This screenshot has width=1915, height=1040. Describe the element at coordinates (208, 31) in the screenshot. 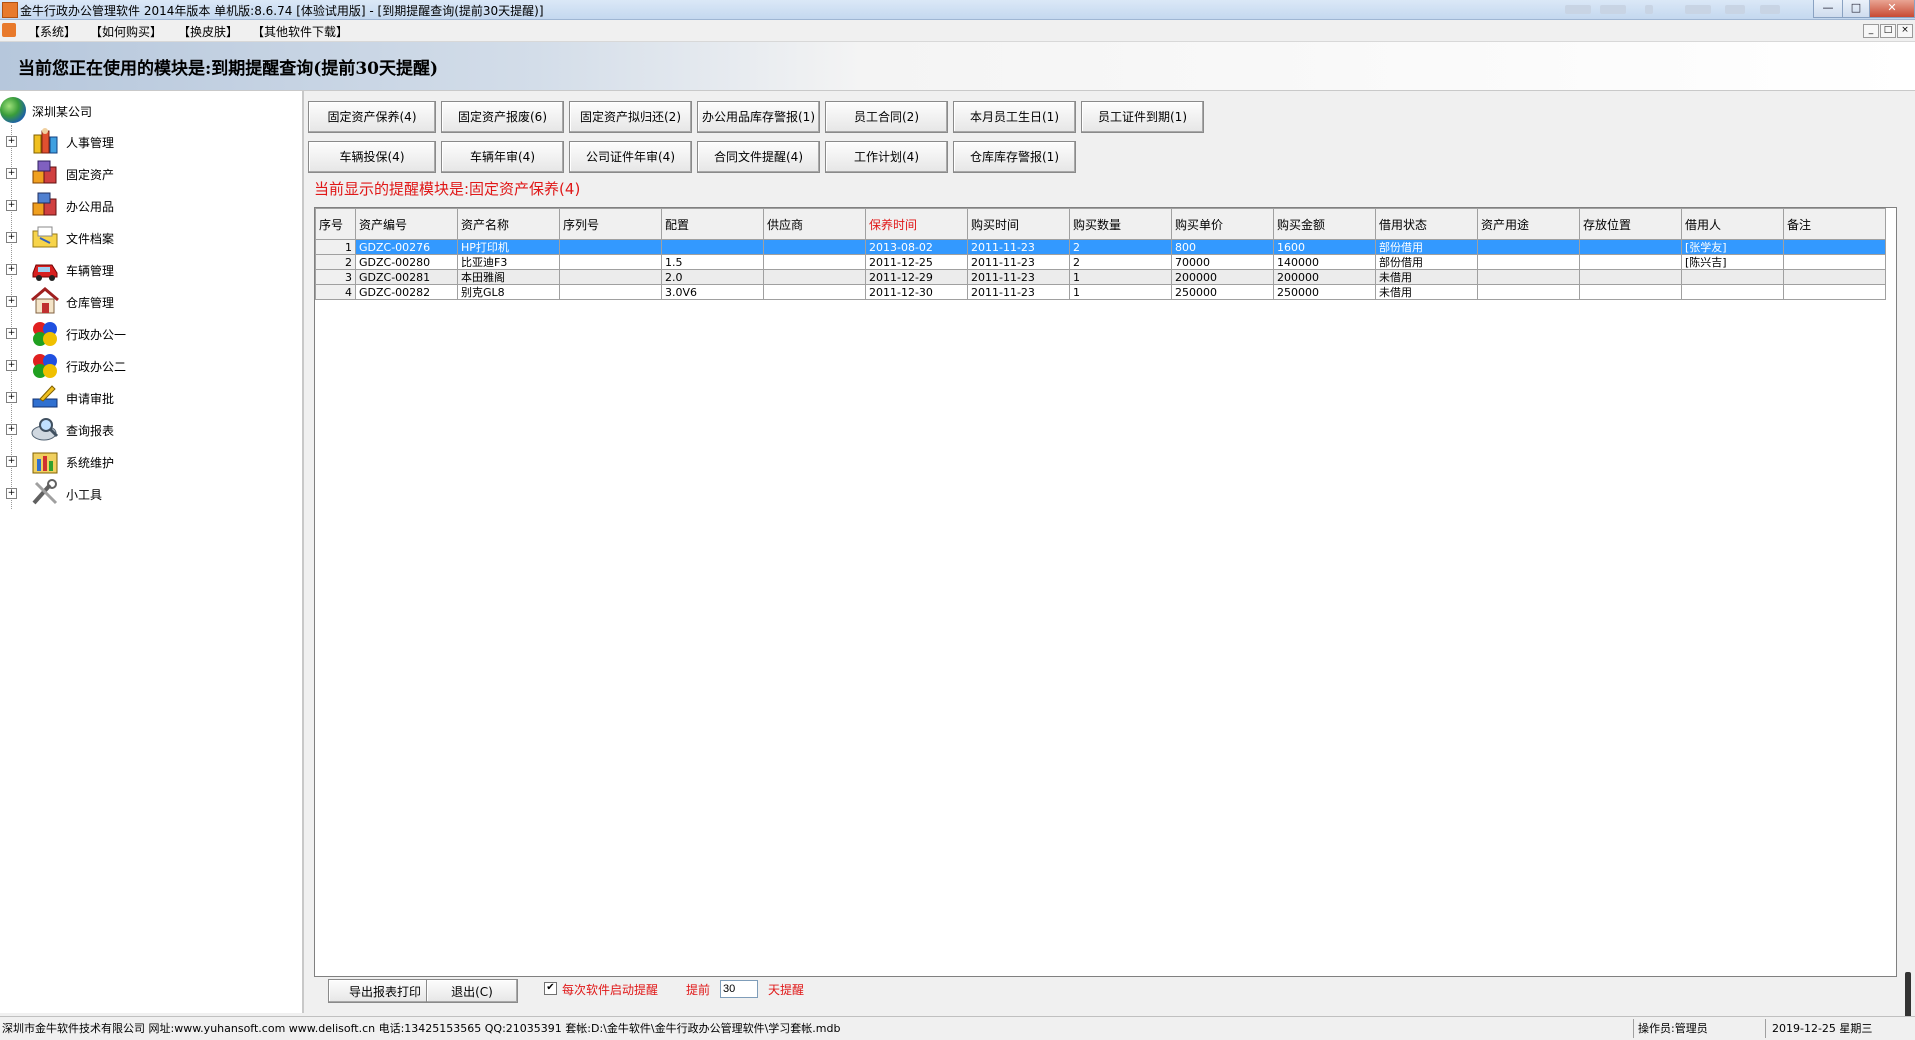

I see `menu-change-skin: 【换皮肤】` at that location.